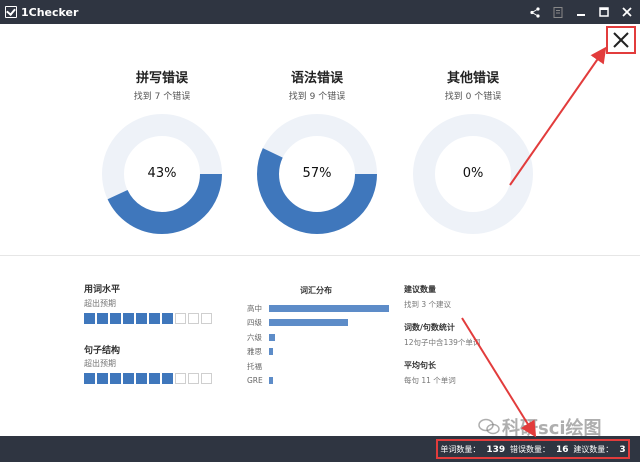 This screenshot has width=640, height=462. I want to click on donut-subtitle: 找到 0 个错误, so click(473, 97).